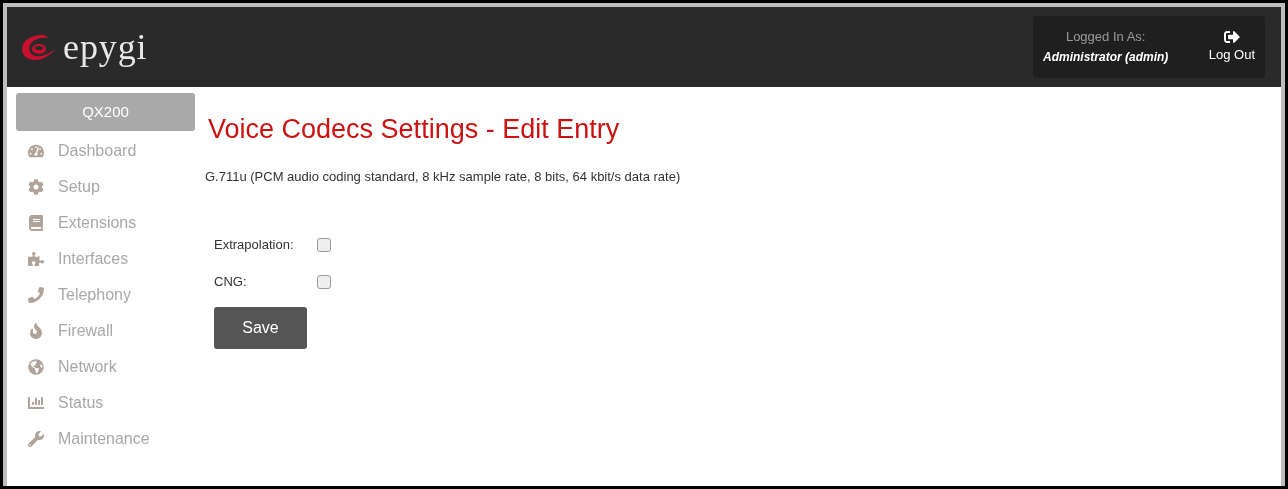  Describe the element at coordinates (36, 403) in the screenshot. I see `bar-chart-icon` at that location.